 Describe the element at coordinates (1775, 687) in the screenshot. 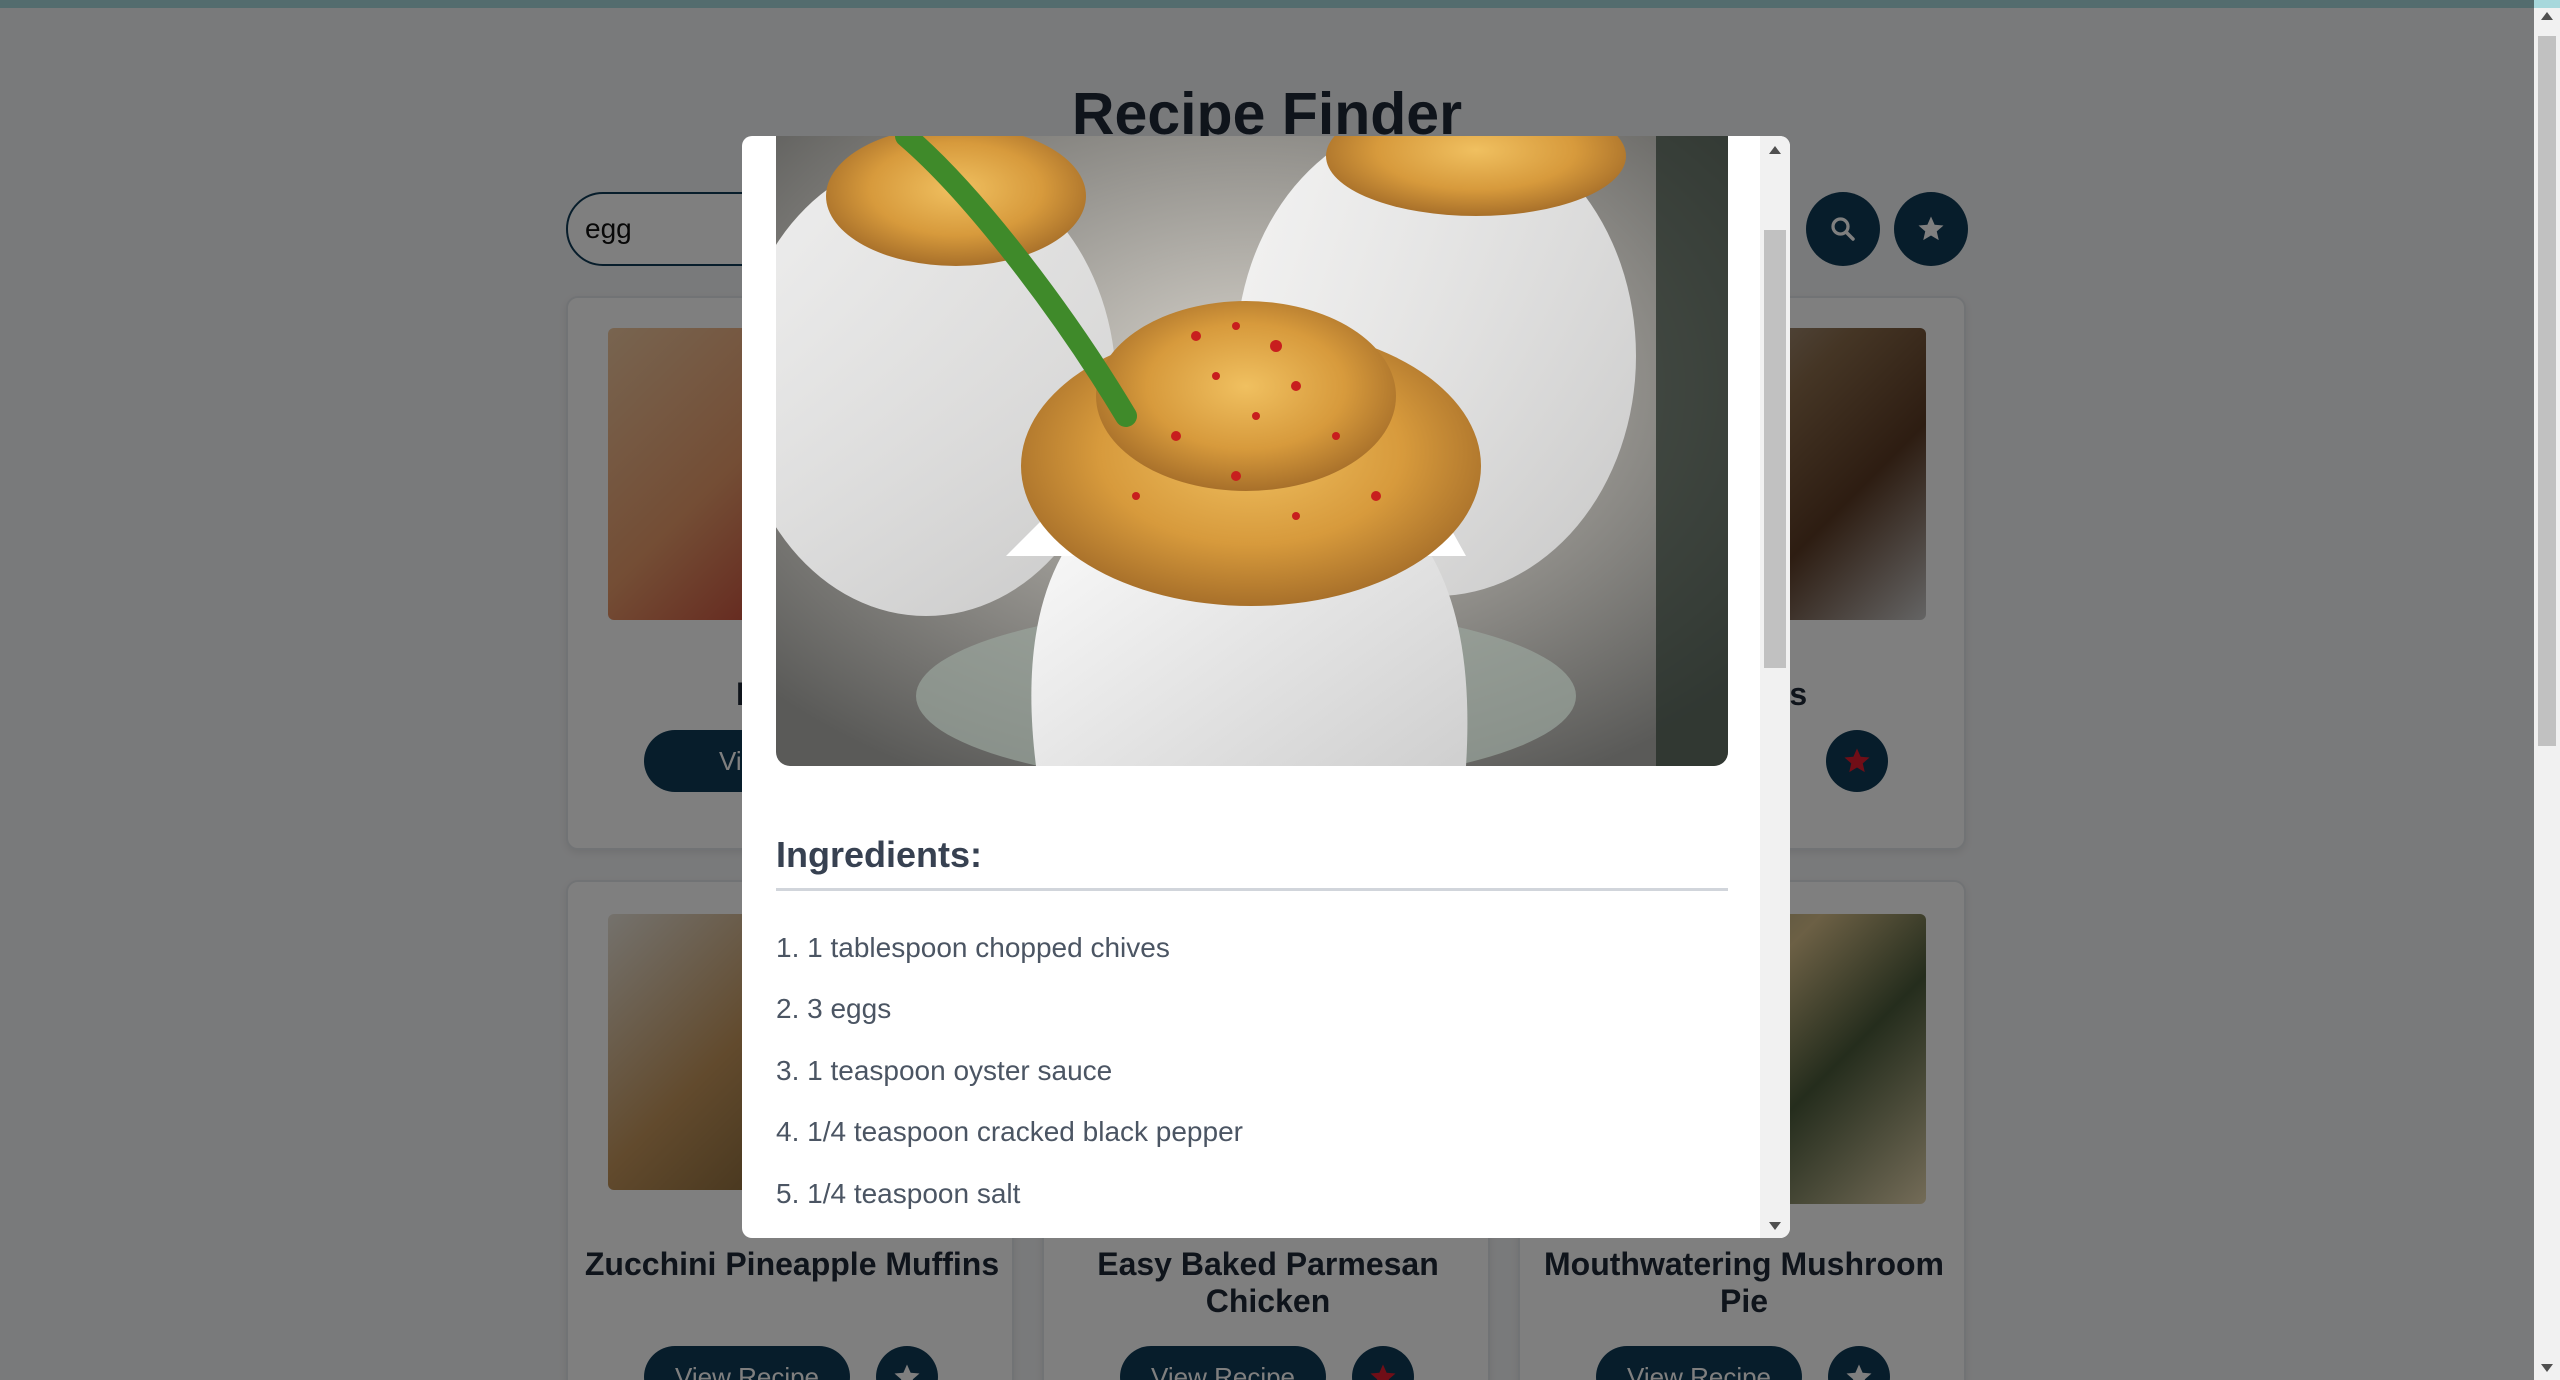

I see `modal-scrollbar` at that location.